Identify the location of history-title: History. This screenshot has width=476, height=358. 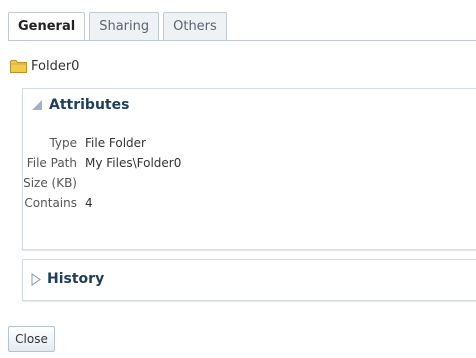
(76, 279).